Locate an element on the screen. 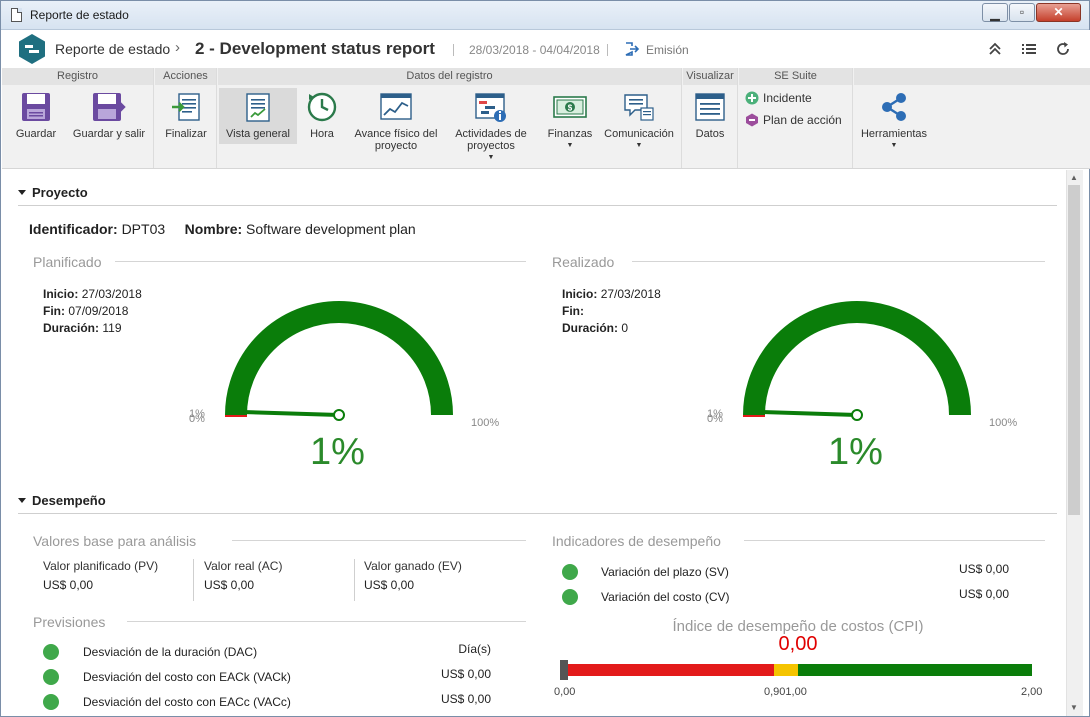 The height and width of the screenshot is (717, 1090). start-label: Inicio: is located at coordinates (61, 294).